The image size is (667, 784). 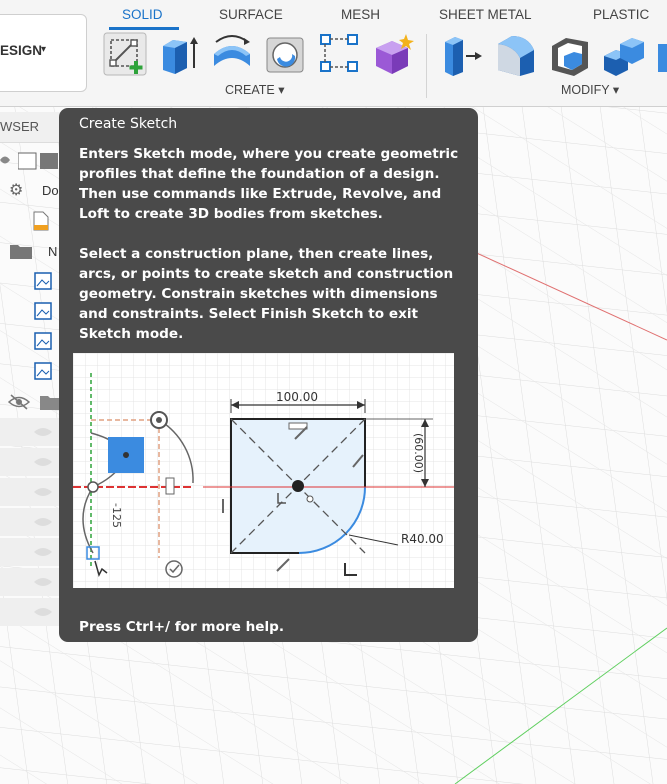 What do you see at coordinates (418, 453) in the screenshot?
I see `dimension-label: (60.00)` at bounding box center [418, 453].